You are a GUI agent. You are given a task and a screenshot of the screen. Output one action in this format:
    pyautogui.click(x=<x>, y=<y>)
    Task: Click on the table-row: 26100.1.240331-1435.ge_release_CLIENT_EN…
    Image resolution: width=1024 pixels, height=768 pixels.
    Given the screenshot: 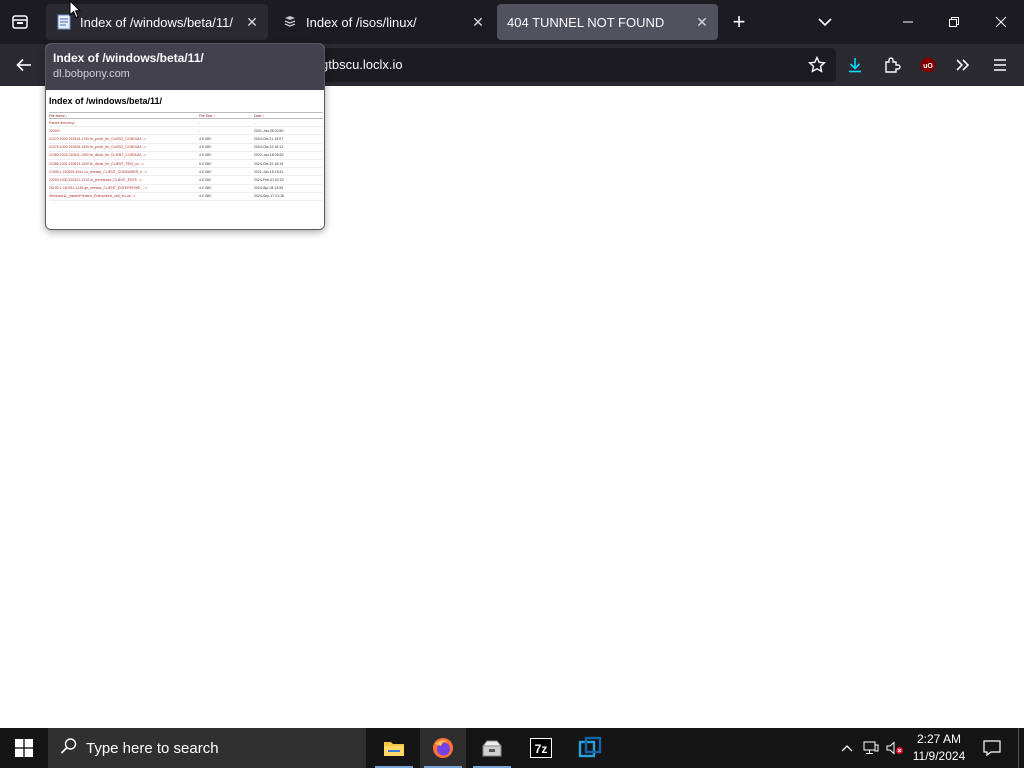 What is the action you would take?
    pyautogui.click(x=186, y=188)
    